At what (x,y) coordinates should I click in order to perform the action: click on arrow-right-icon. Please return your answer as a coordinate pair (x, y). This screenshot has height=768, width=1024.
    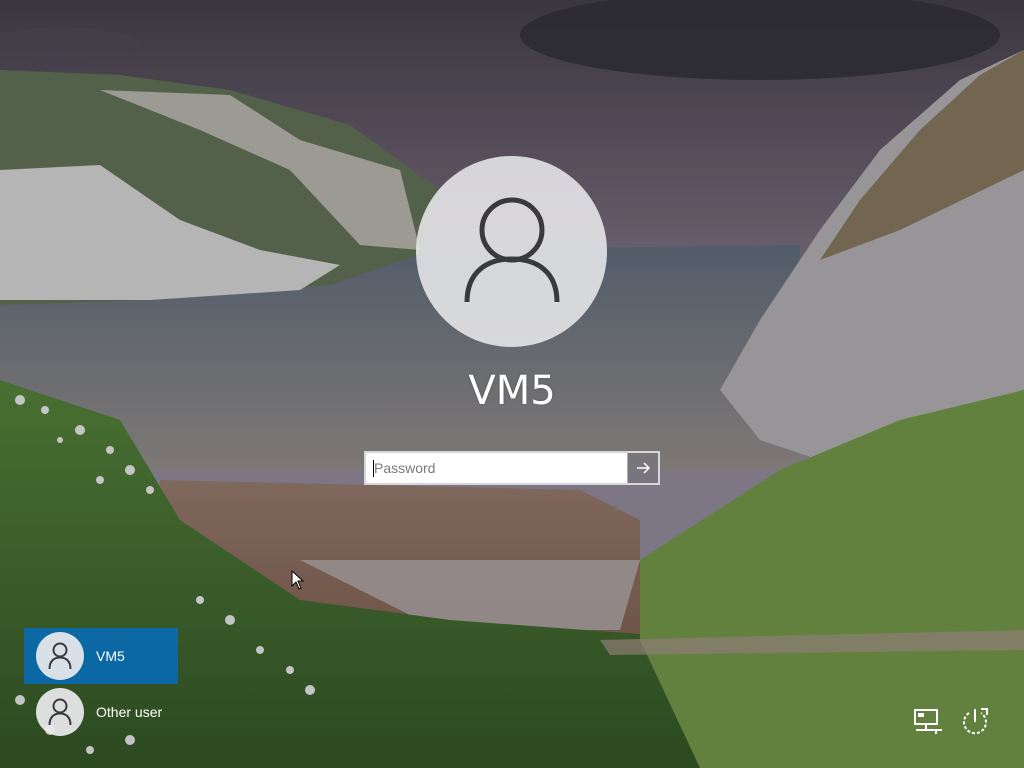
    Looking at the image, I should click on (644, 468).